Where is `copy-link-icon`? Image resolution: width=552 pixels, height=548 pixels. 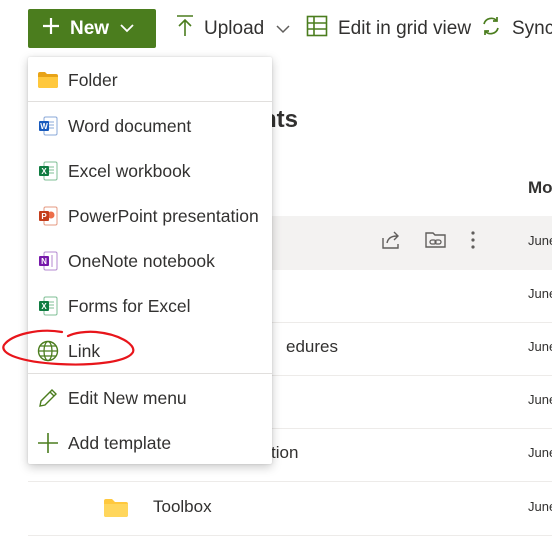 copy-link-icon is located at coordinates (436, 240).